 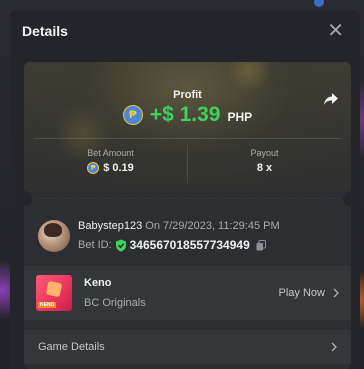 I want to click on ticket-separator, so click(x=187, y=199).